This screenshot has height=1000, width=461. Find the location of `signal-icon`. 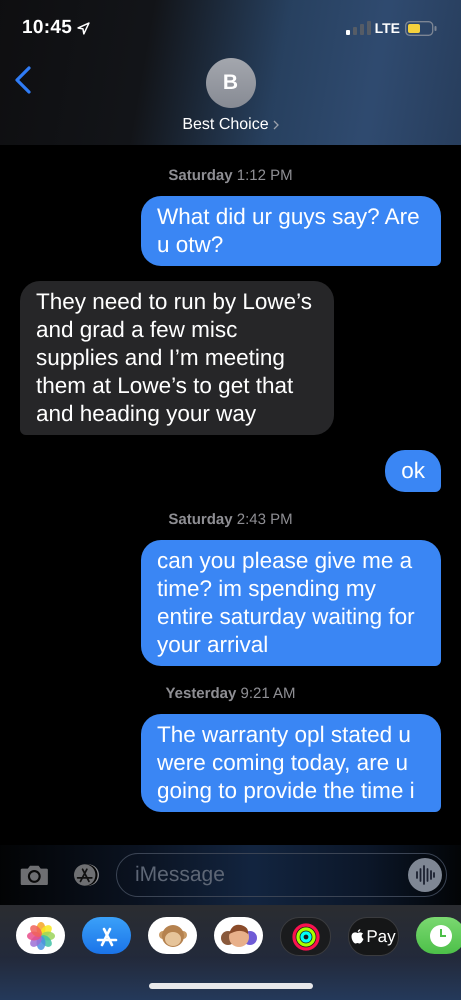

signal-icon is located at coordinates (359, 28).